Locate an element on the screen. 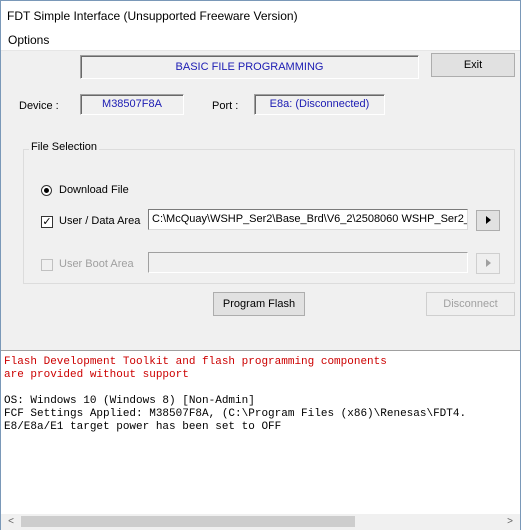  file-selection-title: File Selection is located at coordinates (64, 147).